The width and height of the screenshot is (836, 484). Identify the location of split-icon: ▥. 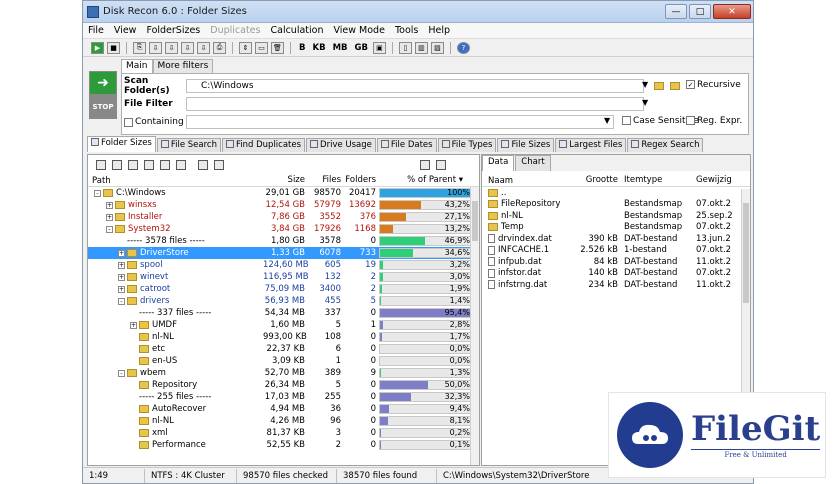
(421, 47).